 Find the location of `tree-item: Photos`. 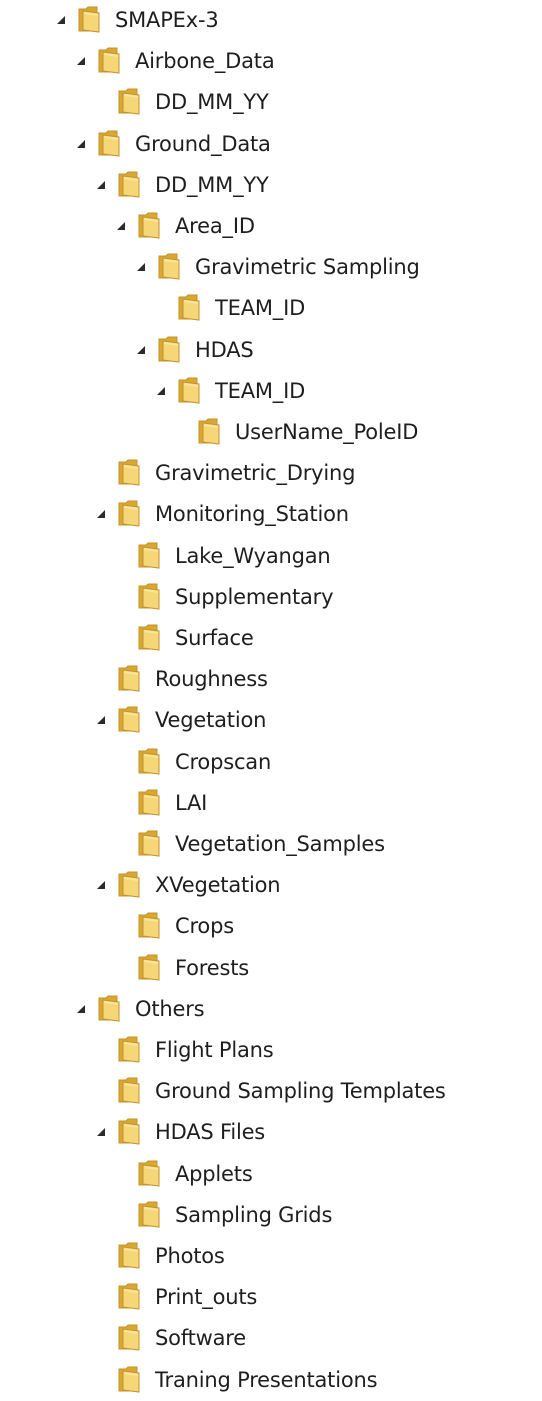

tree-item: Photos is located at coordinates (271, 1256).